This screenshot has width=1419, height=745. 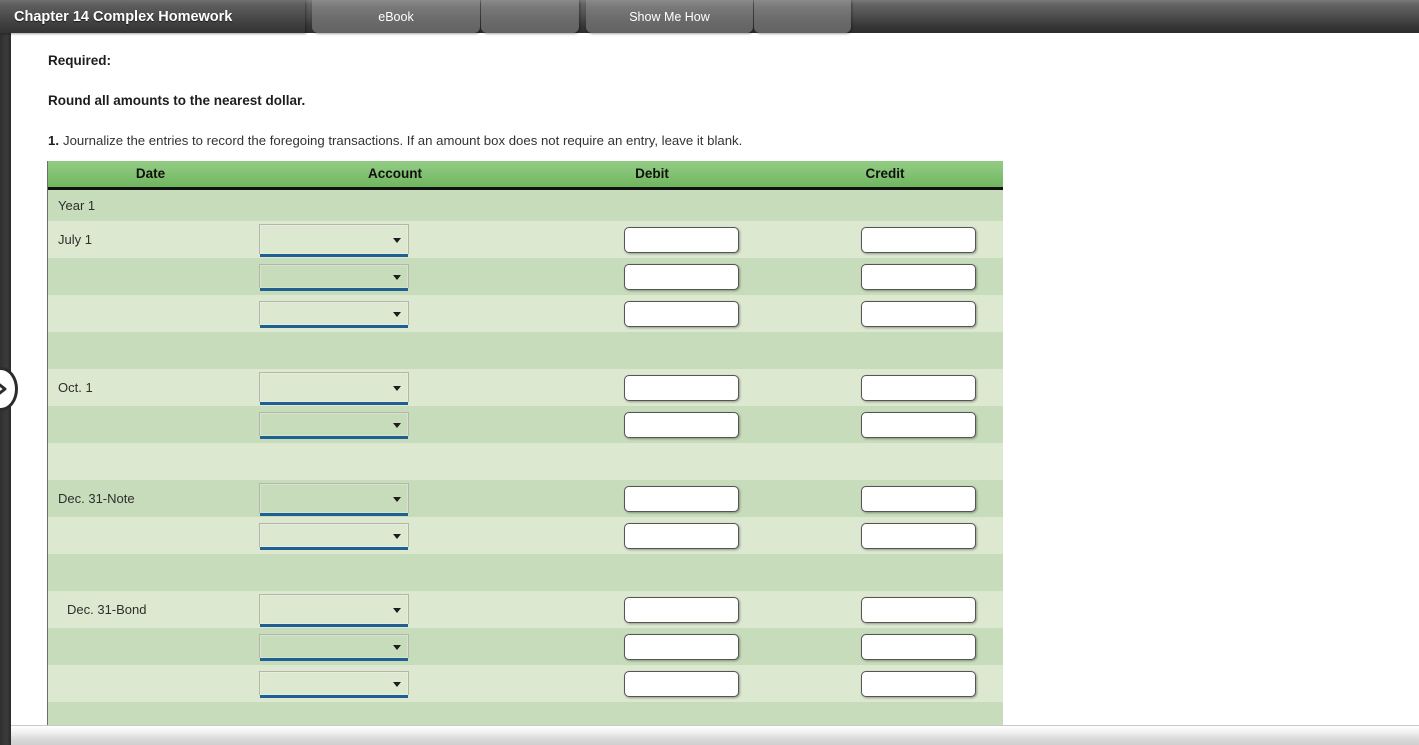 I want to click on table-row: Year 1, so click(x=525, y=204).